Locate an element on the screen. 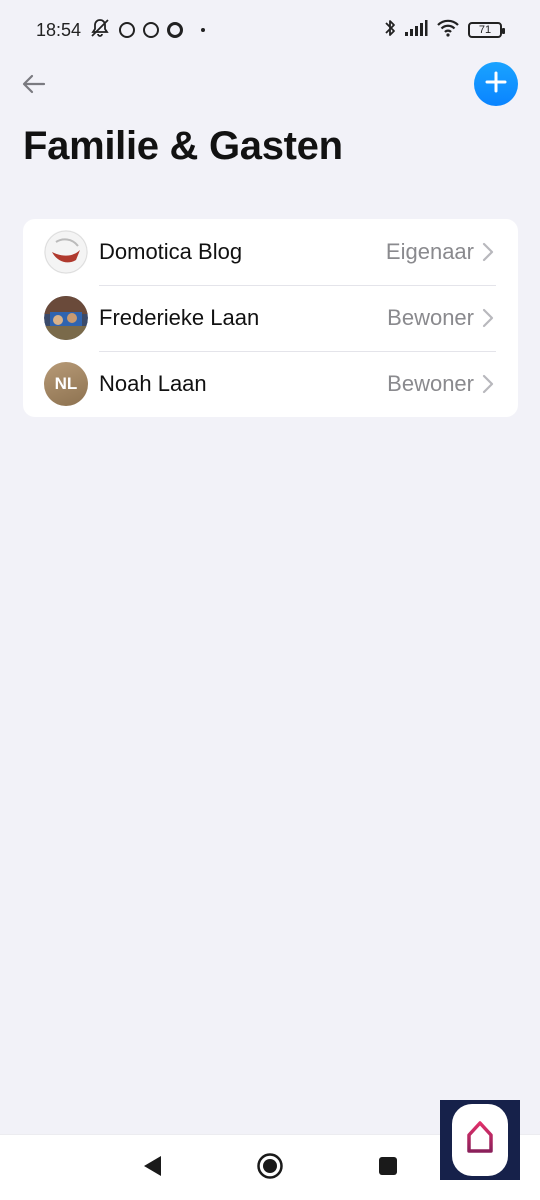  nav-recents-button is located at coordinates (388, 1168).